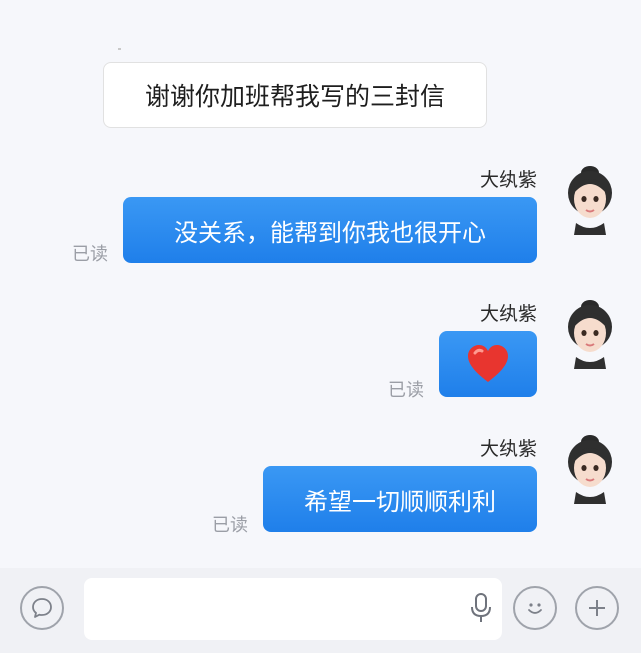  Describe the element at coordinates (293, 609) in the screenshot. I see `message-input` at that location.